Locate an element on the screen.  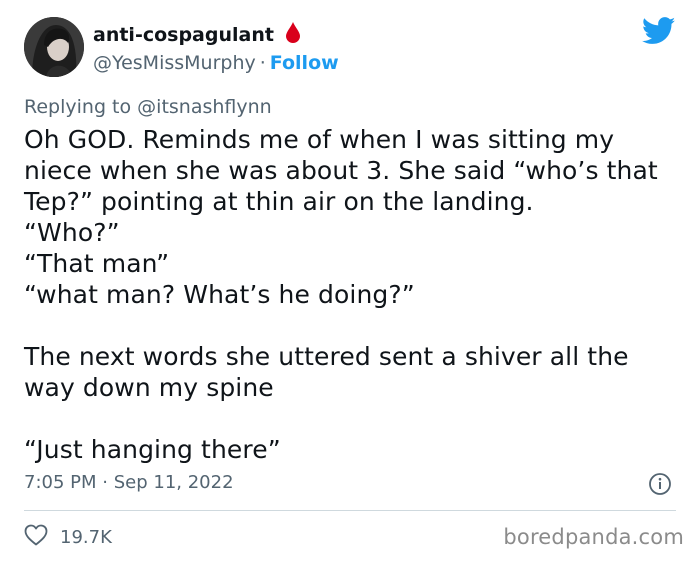
handle-line: @YesMissMurphy · Follow is located at coordinates (216, 63).